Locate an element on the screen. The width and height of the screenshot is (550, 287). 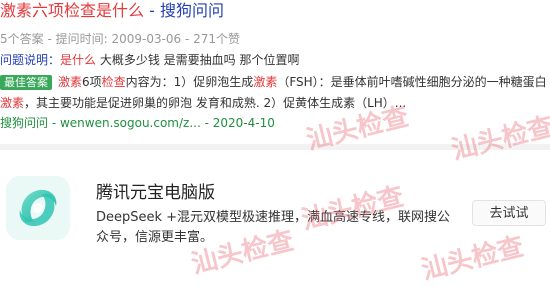
title-sep: - is located at coordinates (152, 10).